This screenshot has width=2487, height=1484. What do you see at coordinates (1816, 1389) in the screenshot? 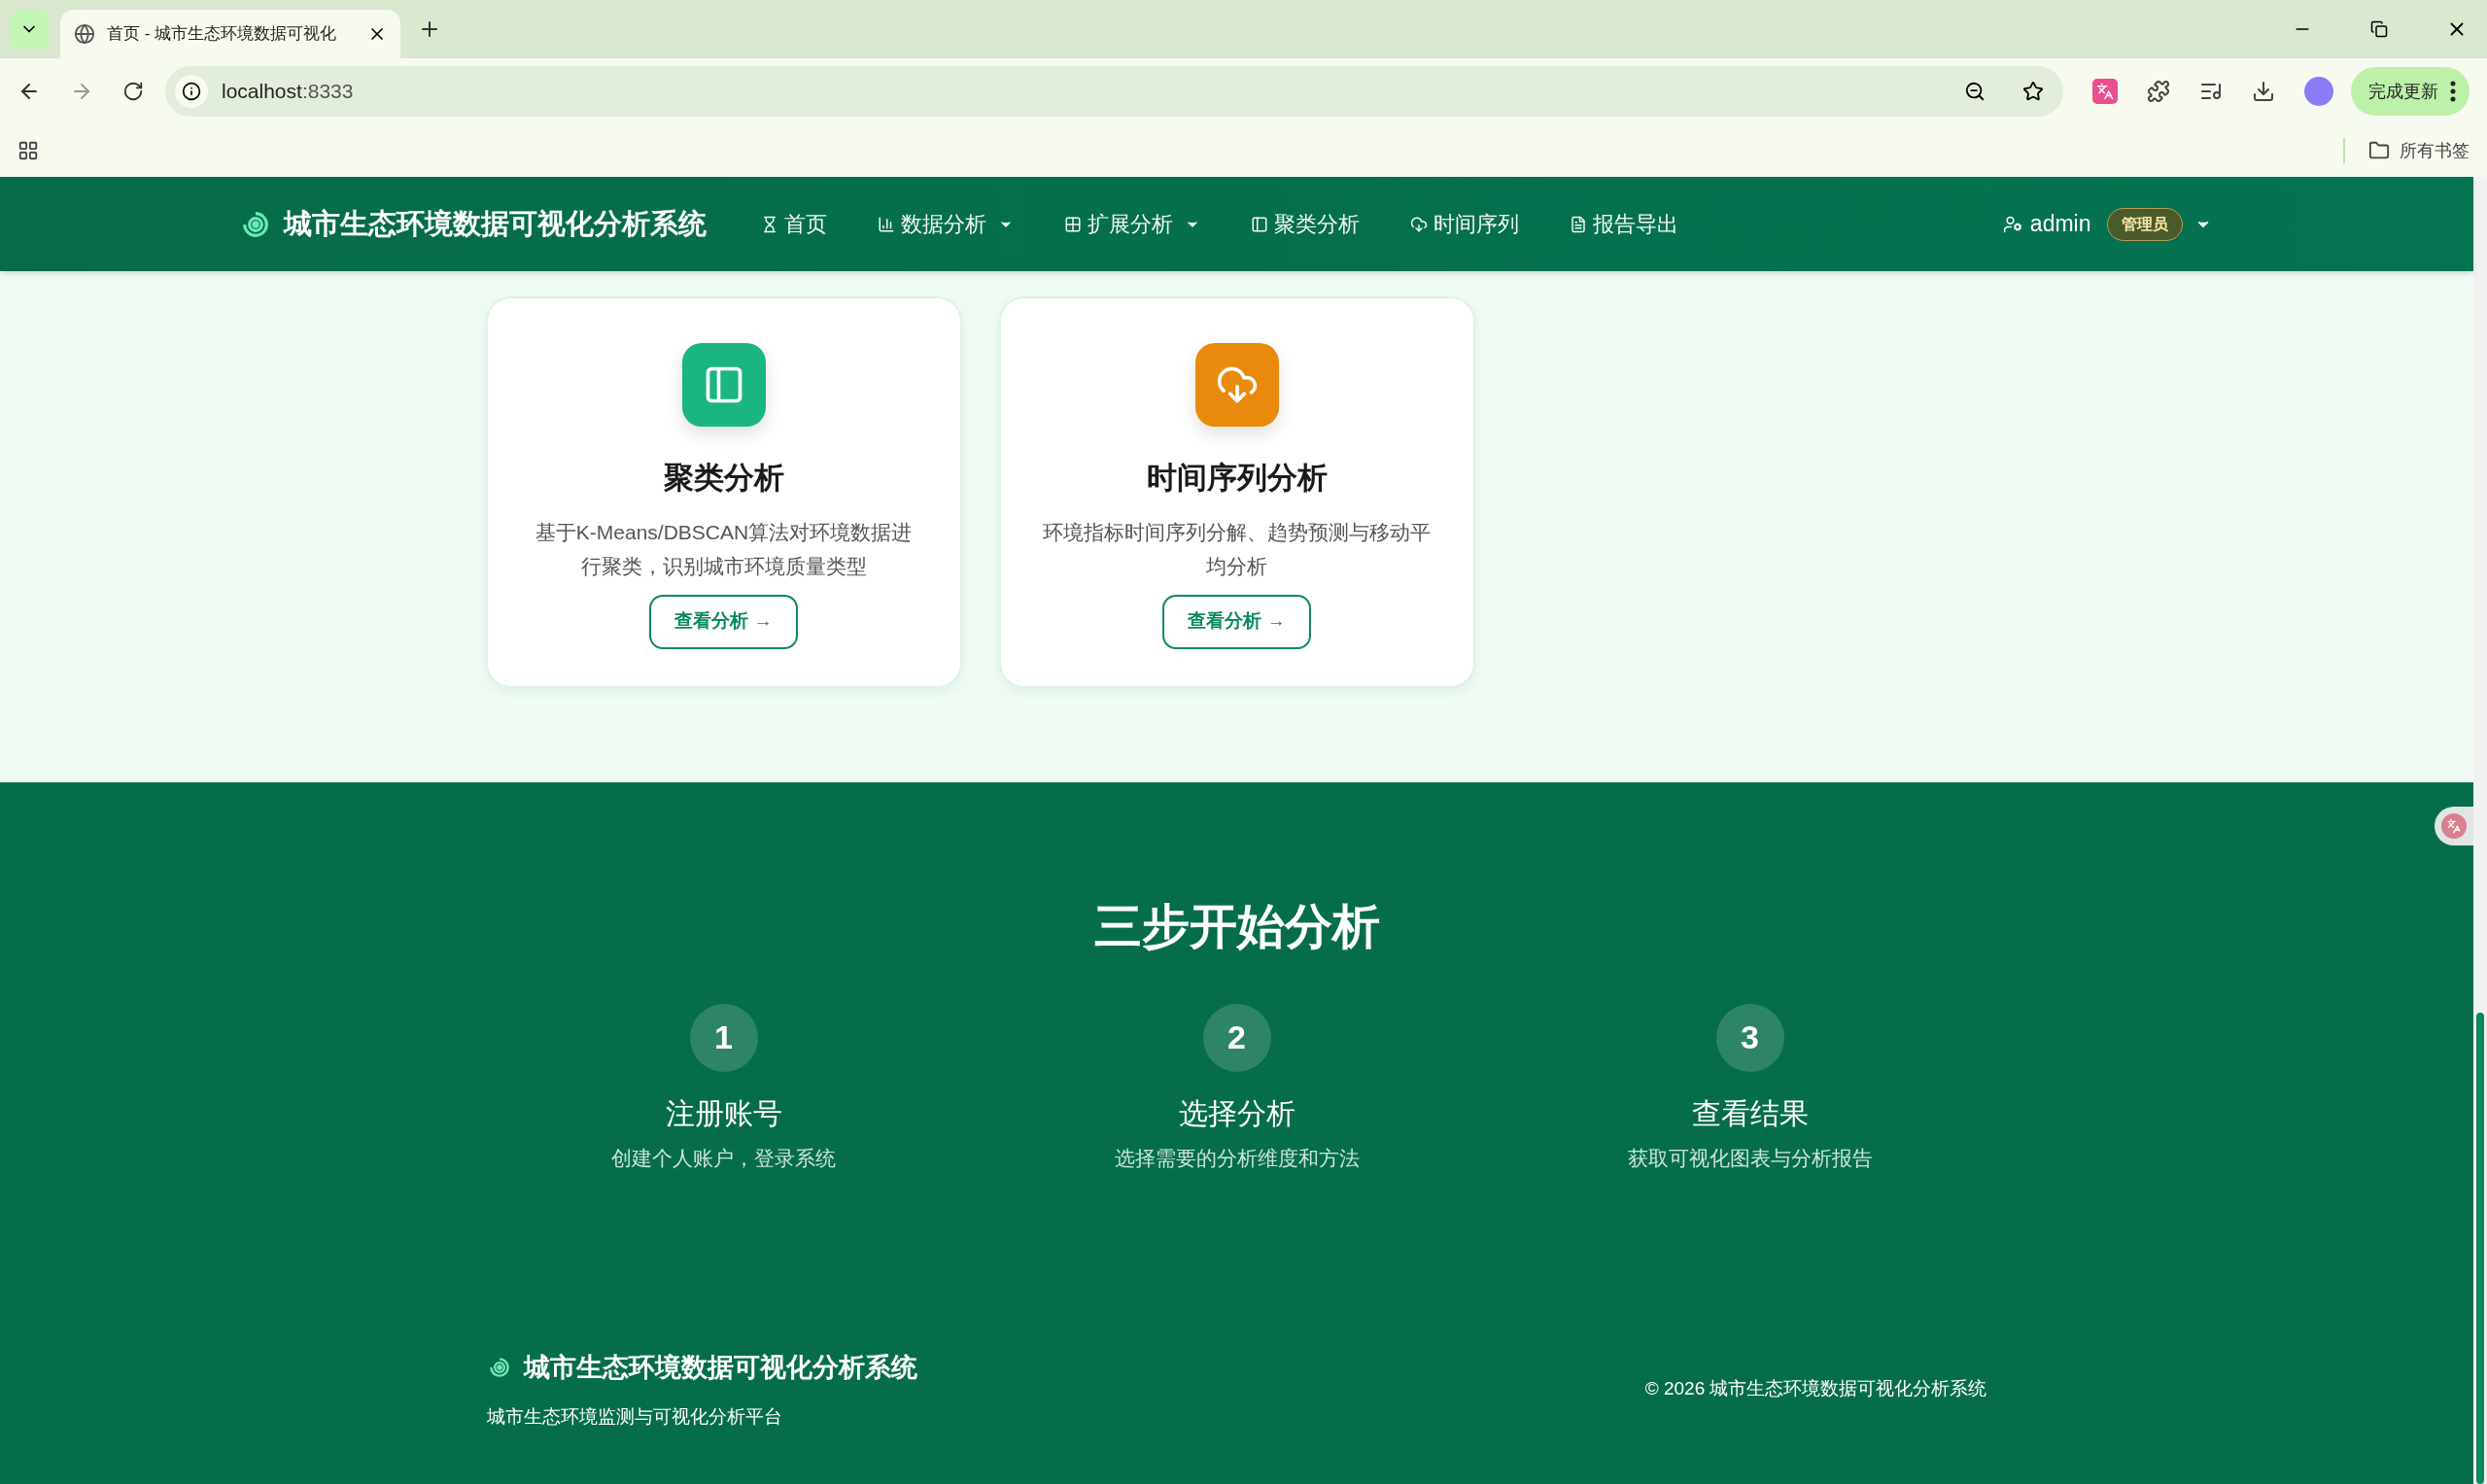
I see `copyright-text: © 2026 城市生态环境数据可视化分析系统` at bounding box center [1816, 1389].